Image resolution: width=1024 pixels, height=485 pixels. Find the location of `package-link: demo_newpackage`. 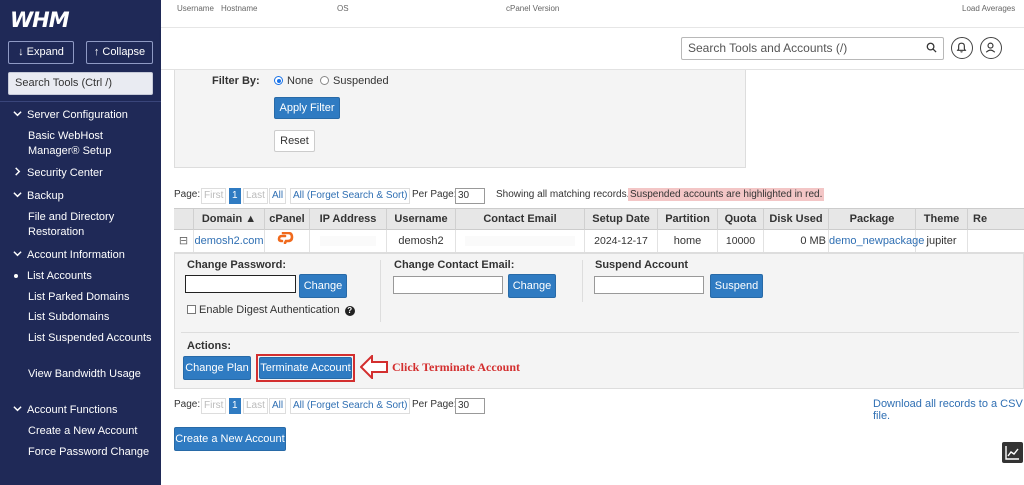

package-link: demo_newpackage is located at coordinates (876, 241).